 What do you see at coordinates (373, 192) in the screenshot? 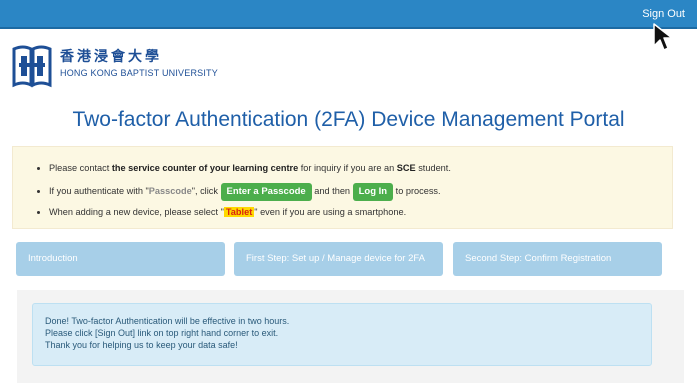
I see `log-in-badge: Log In` at bounding box center [373, 192].